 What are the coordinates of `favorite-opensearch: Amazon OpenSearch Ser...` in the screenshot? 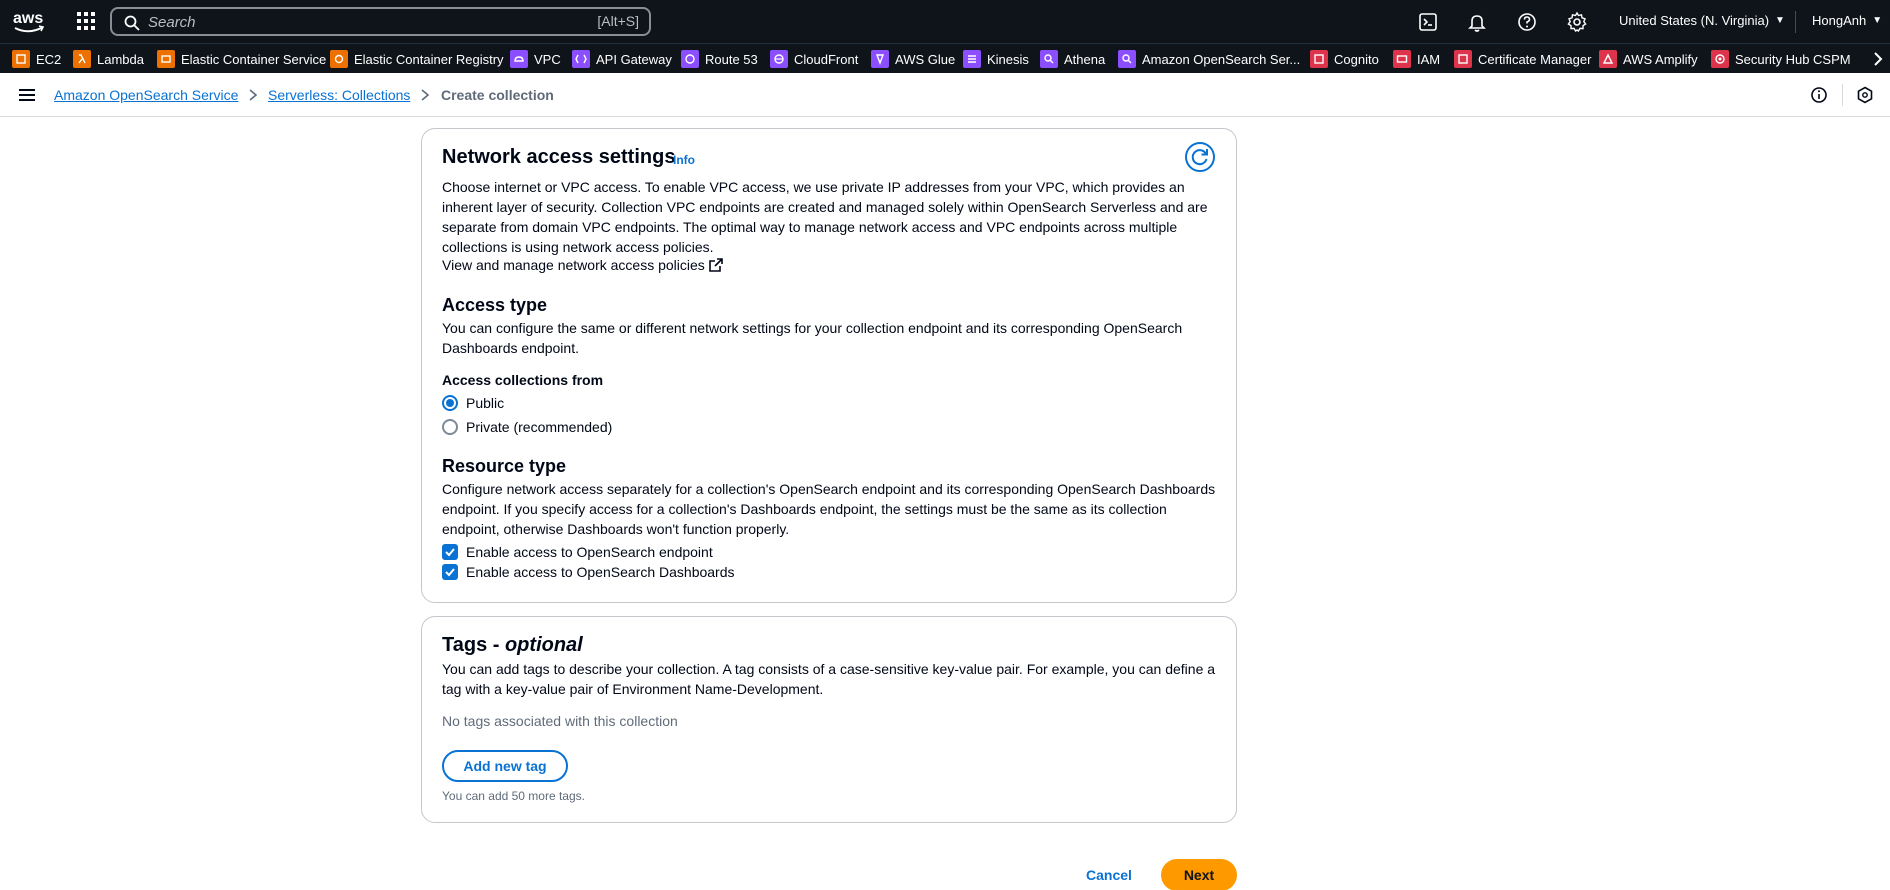 It's located at (1209, 59).